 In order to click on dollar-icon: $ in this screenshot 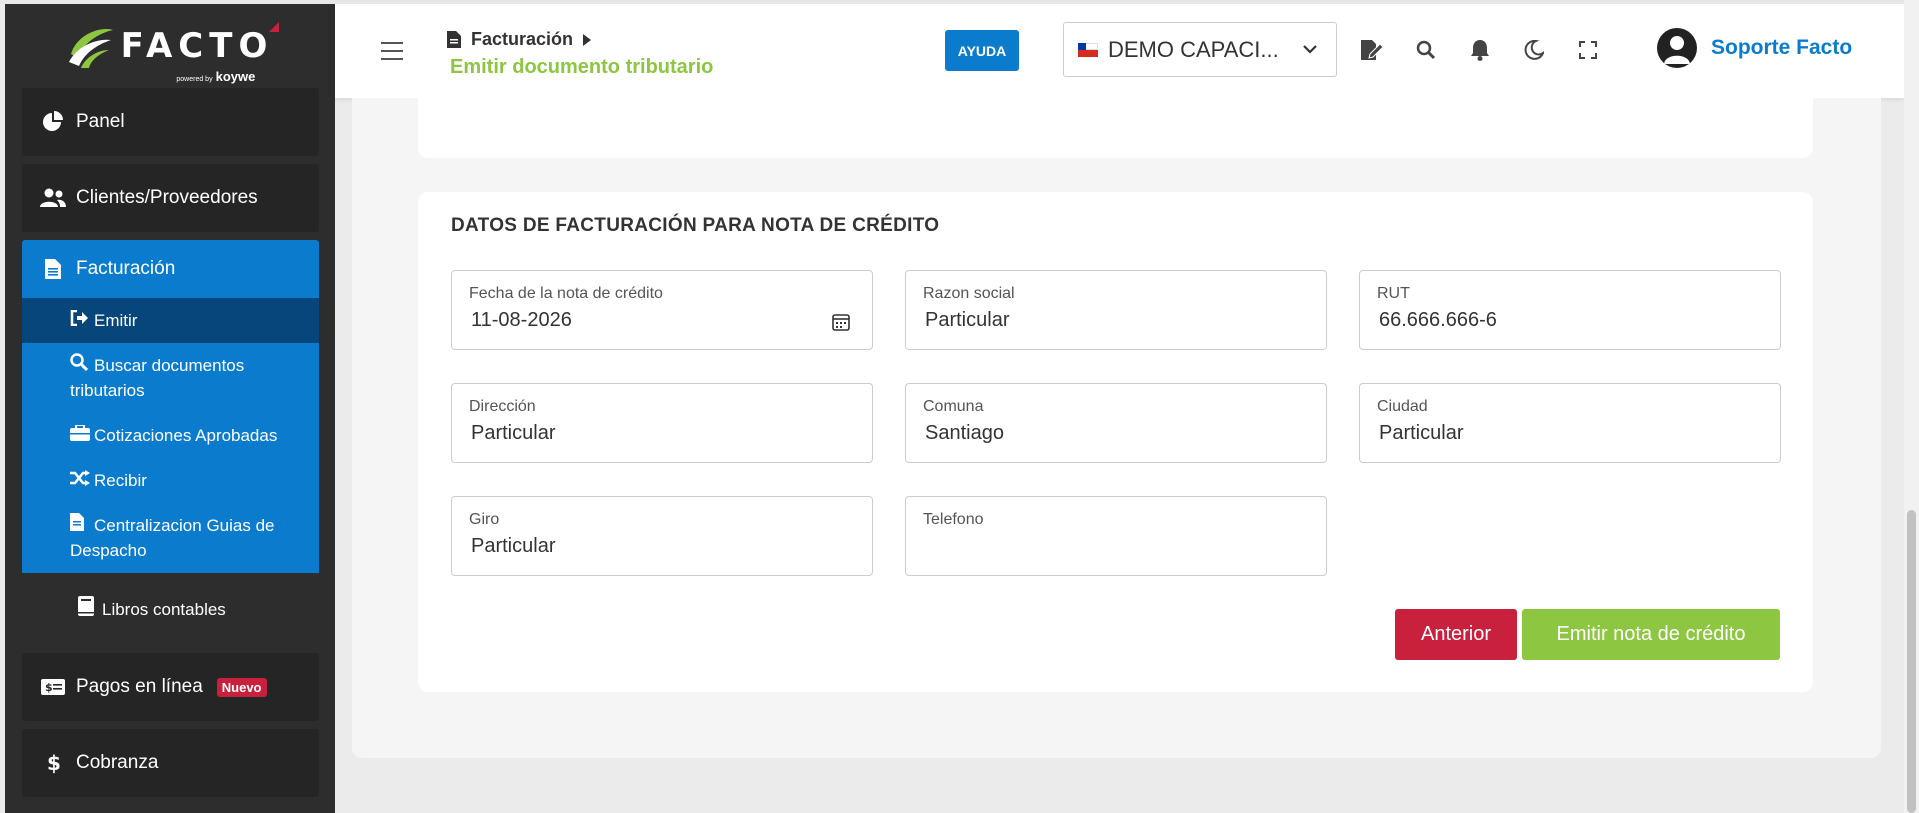, I will do `click(53, 763)`.